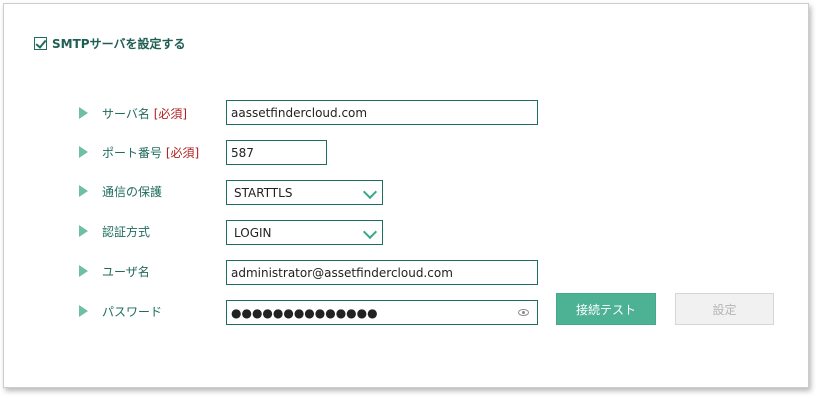  What do you see at coordinates (40, 43) in the screenshot?
I see `checkbox-check-icon` at bounding box center [40, 43].